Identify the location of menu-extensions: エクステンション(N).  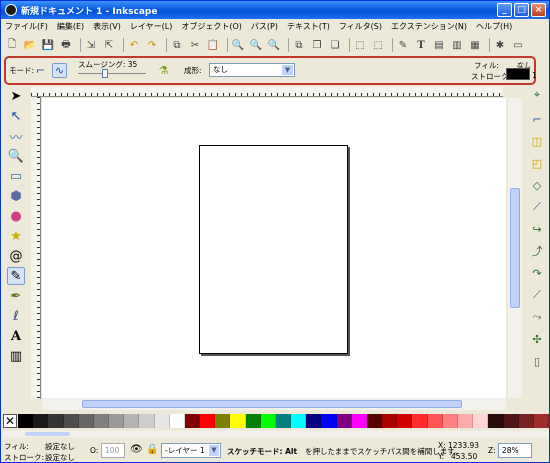
(429, 26).